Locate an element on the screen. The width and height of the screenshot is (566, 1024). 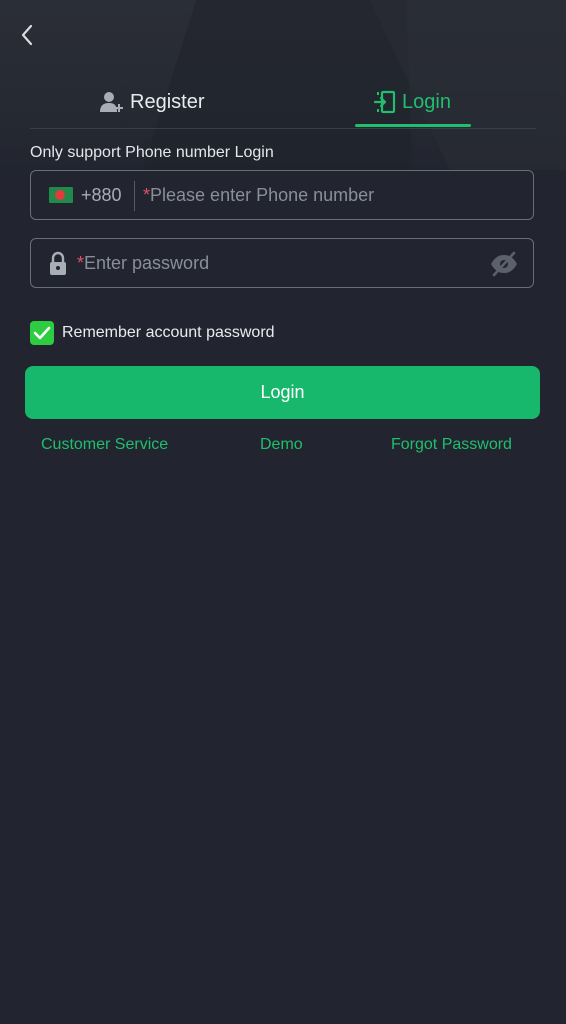
bangladesh-flag-icon is located at coordinates (61, 195).